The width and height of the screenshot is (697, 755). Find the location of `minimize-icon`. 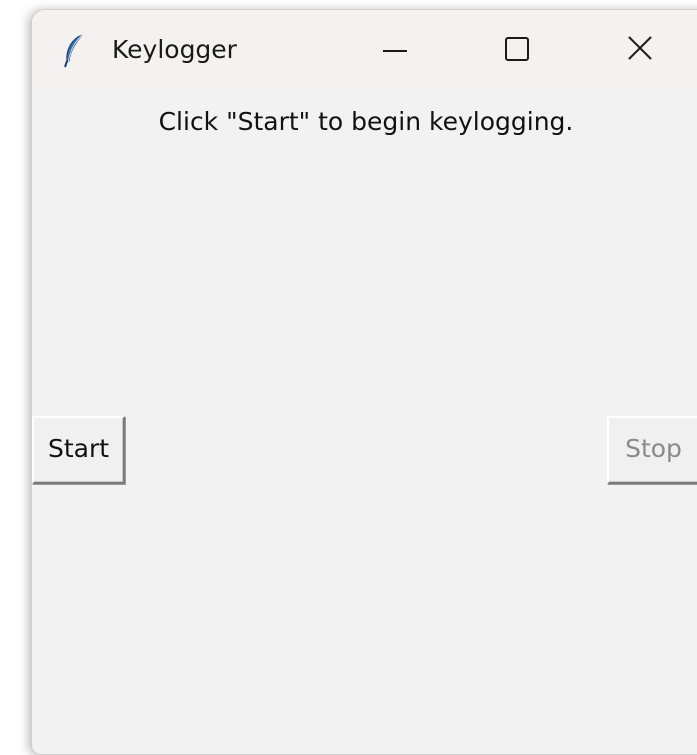

minimize-icon is located at coordinates (395, 51).